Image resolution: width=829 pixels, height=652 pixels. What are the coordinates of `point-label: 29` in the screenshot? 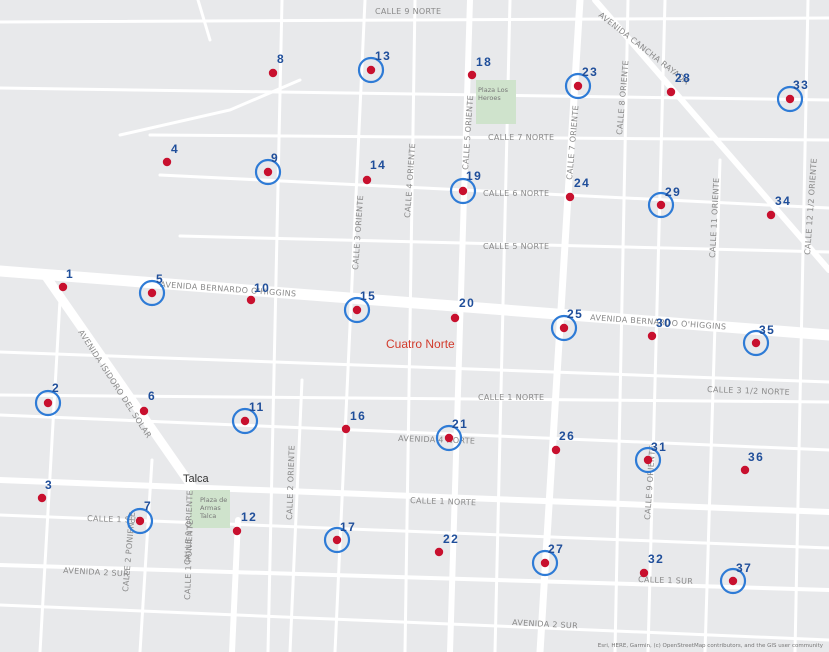 It's located at (673, 192).